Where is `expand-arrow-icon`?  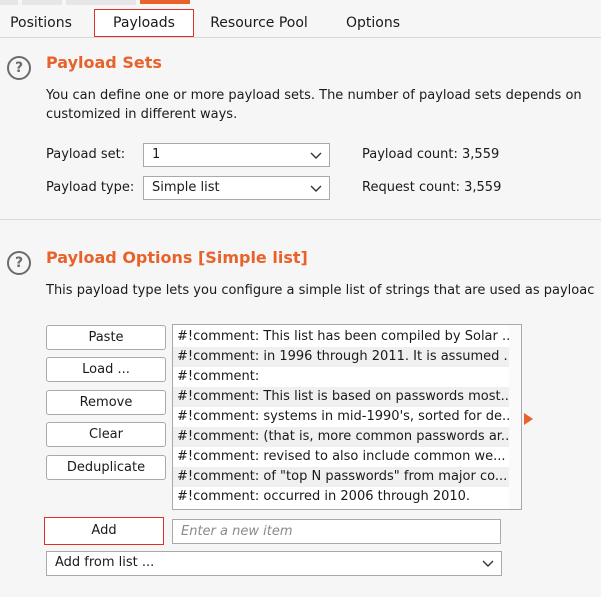
expand-arrow-icon is located at coordinates (528, 419).